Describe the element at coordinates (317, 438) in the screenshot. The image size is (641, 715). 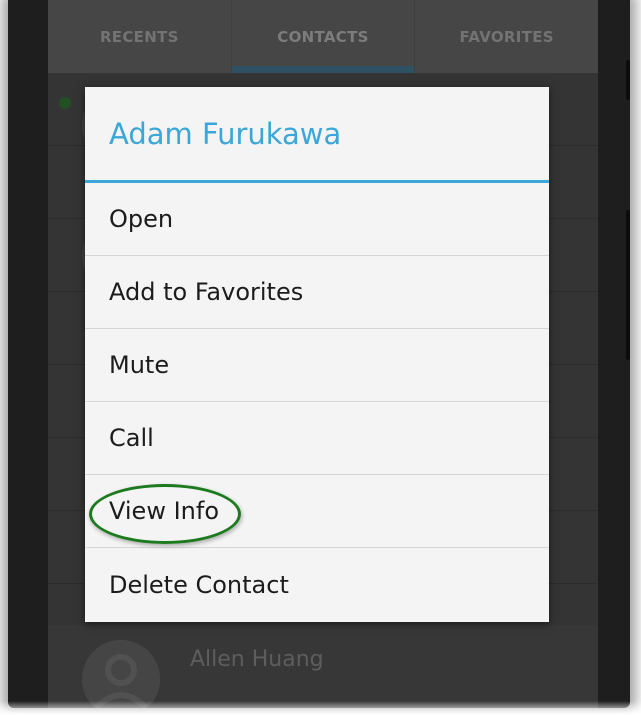
I see `menu-item-call: Call` at that location.